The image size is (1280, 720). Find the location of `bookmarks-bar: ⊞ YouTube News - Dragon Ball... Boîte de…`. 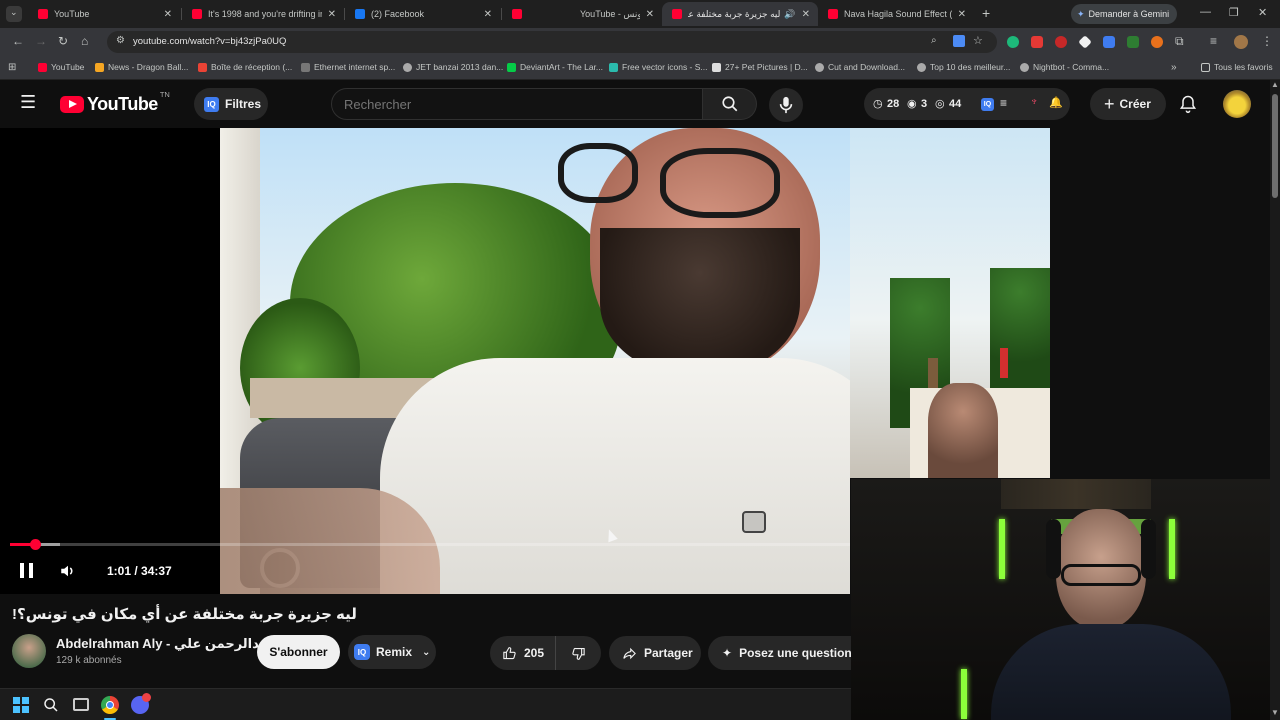

bookmarks-bar: ⊞ YouTube News - Dragon Ball... Boîte de… is located at coordinates (640, 68).